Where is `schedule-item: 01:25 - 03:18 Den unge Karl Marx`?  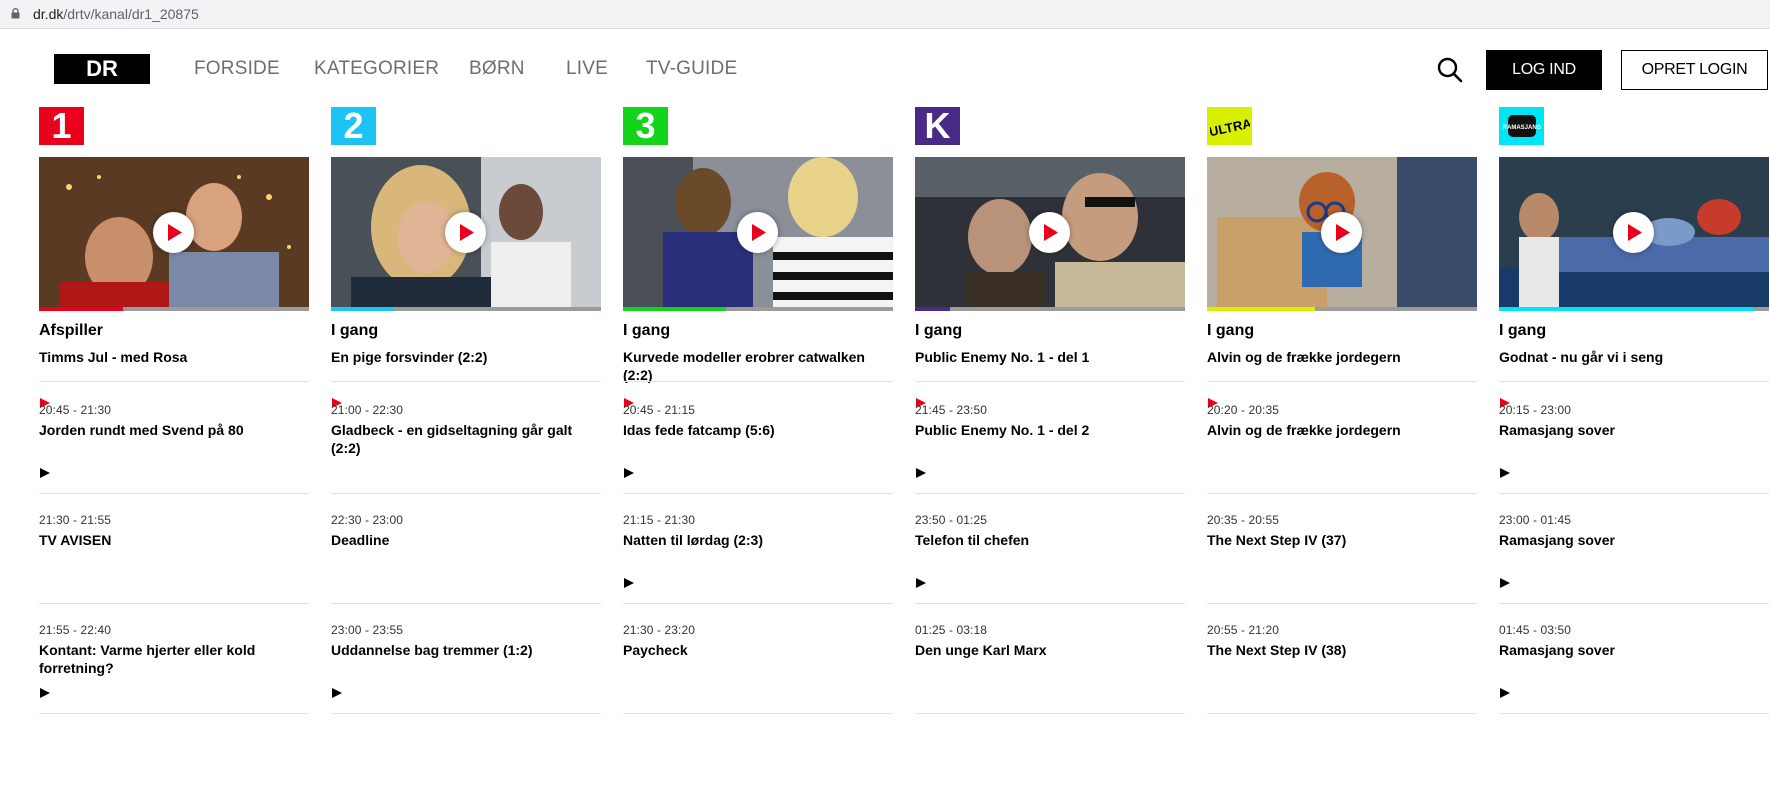
schedule-item: 01:25 - 03:18 Den unge Karl Marx is located at coordinates (1050, 641).